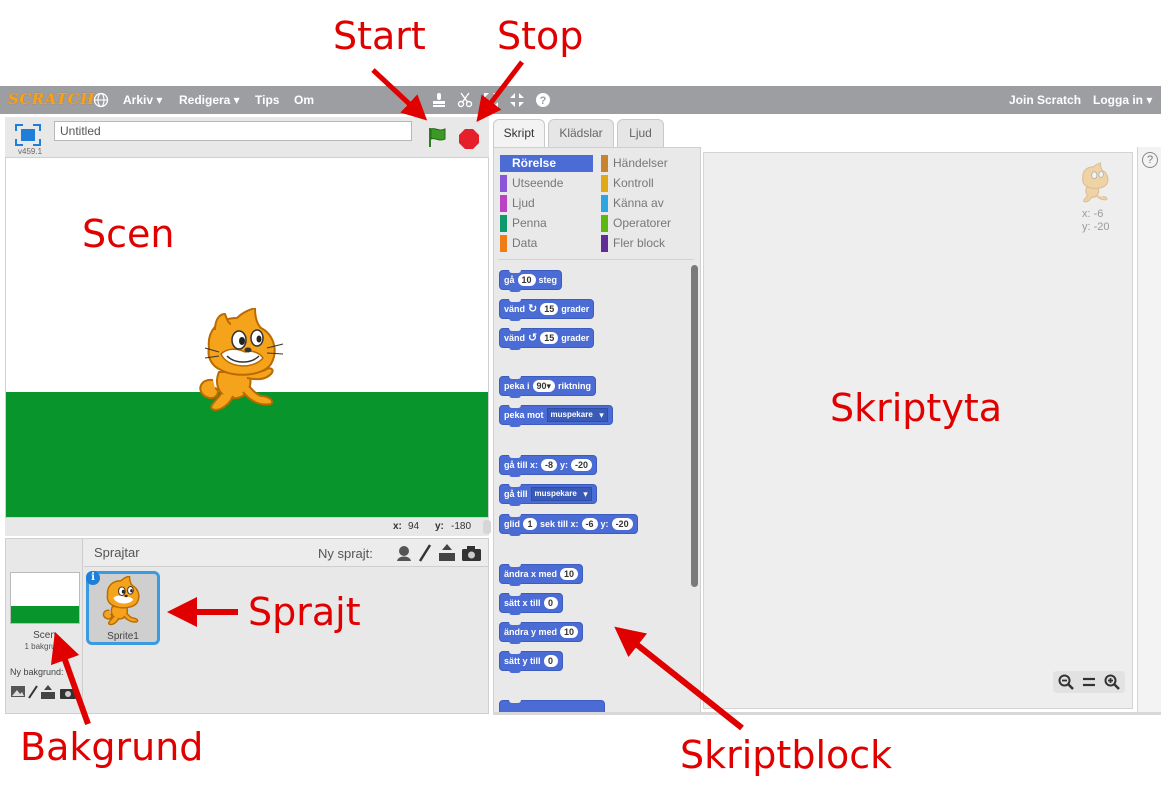  What do you see at coordinates (648, 223) in the screenshot?
I see `category-operators: Operatorer` at bounding box center [648, 223].